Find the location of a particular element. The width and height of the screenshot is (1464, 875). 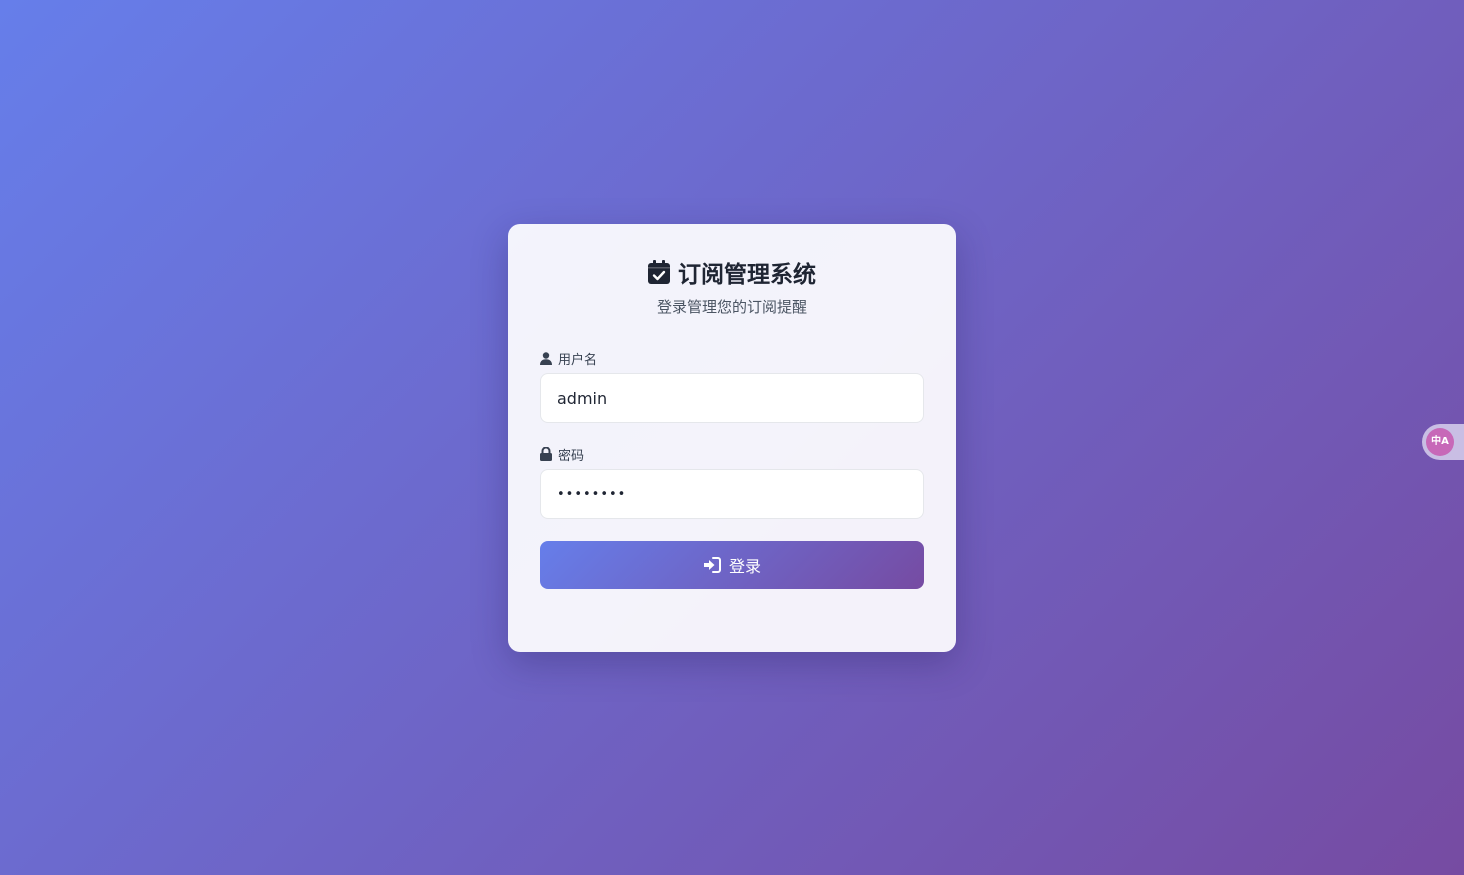

page-title: 订阅管理系统 is located at coordinates (732, 272).